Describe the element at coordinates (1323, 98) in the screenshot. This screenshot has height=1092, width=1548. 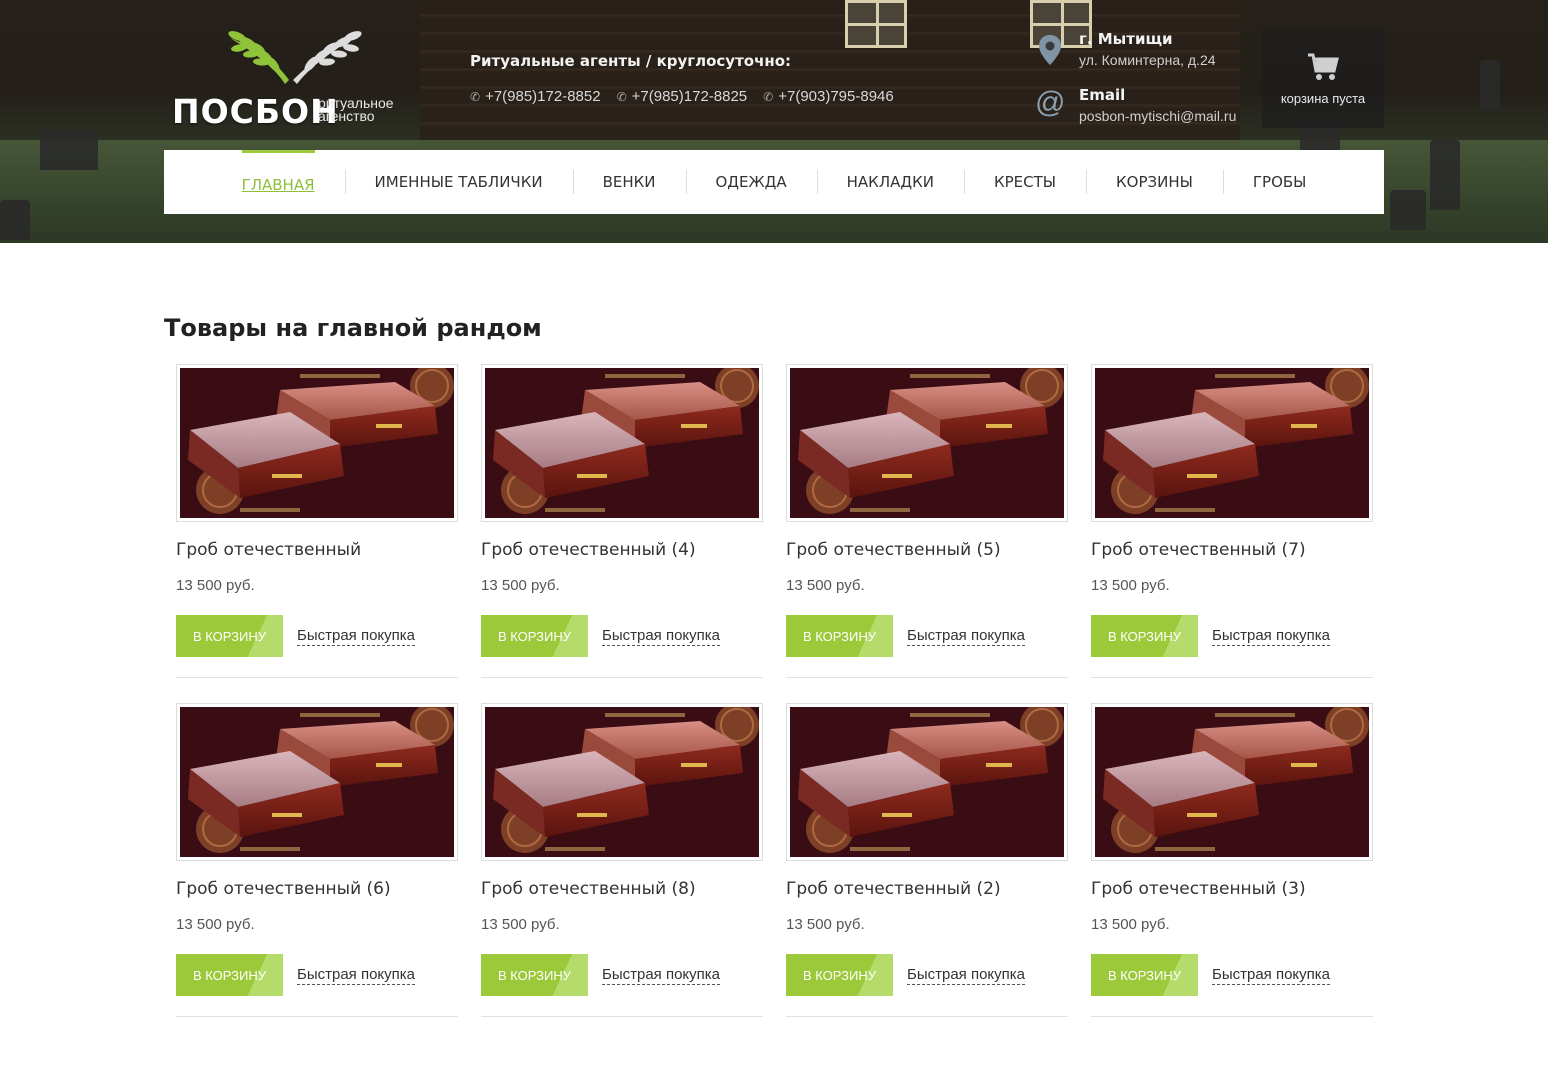
I see `cart-label: корзина пуста` at that location.